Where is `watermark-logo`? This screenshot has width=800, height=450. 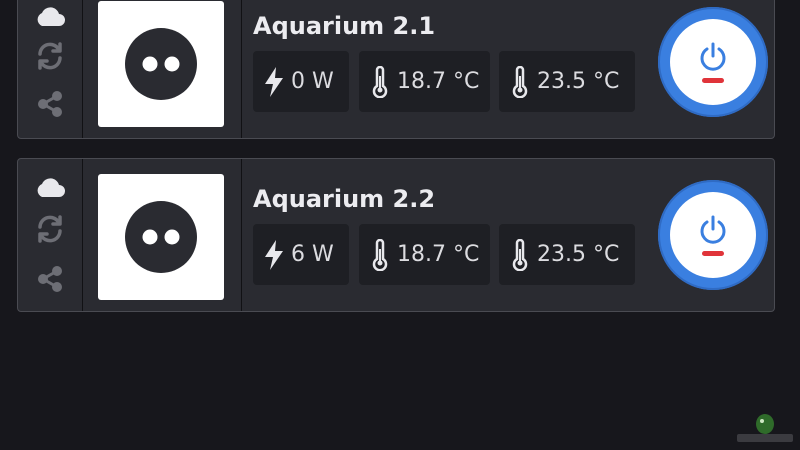
watermark-logo is located at coordinates (765, 428).